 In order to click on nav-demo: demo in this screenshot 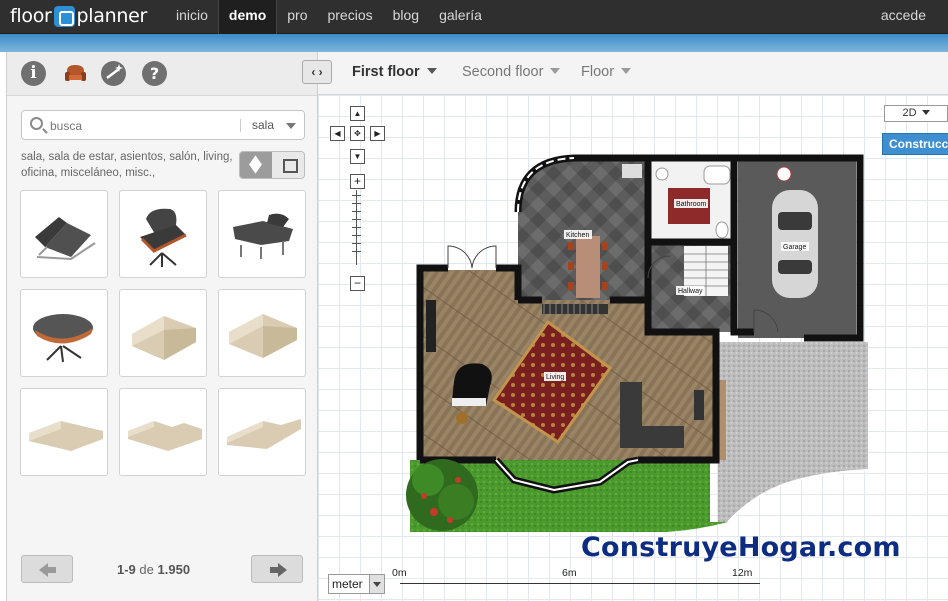, I will do `click(247, 17)`.